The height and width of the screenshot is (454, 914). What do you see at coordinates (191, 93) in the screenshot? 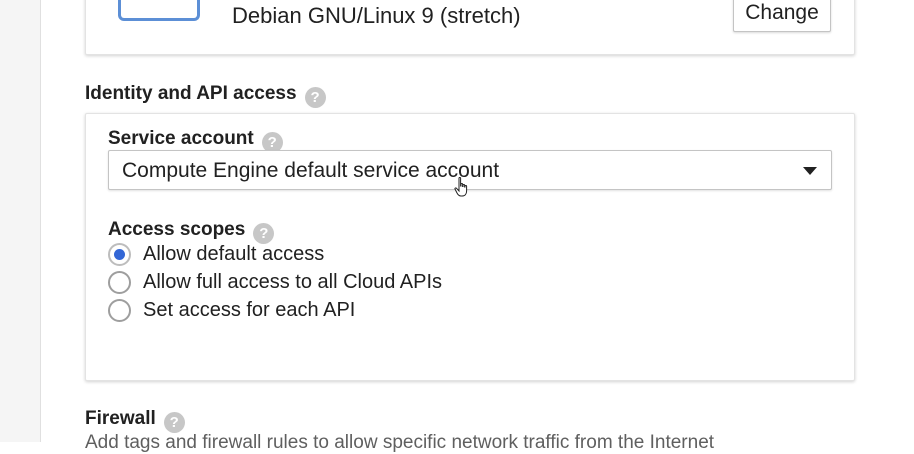
I see `identity-section-label: Identity and API access` at bounding box center [191, 93].